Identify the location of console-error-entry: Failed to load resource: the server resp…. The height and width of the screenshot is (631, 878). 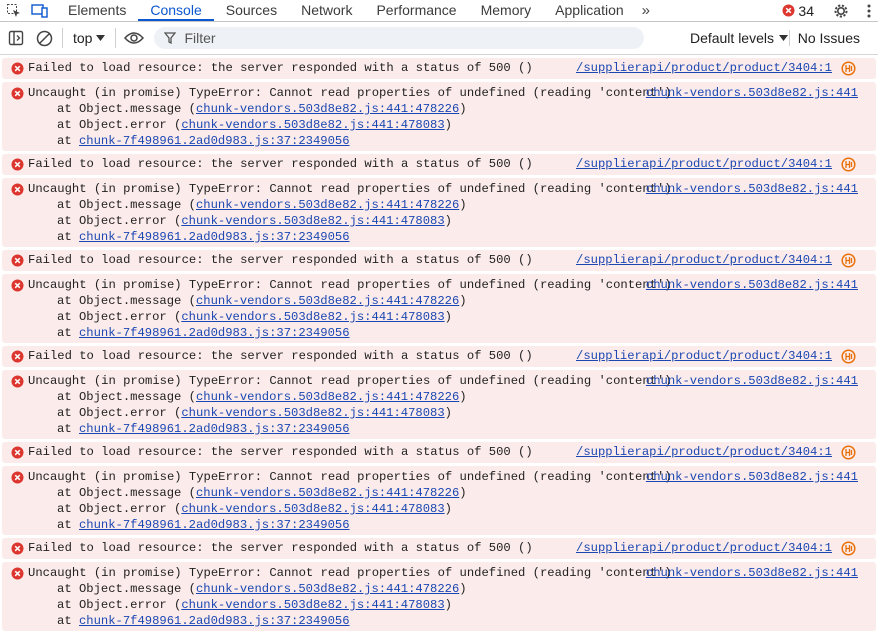
(439, 260).